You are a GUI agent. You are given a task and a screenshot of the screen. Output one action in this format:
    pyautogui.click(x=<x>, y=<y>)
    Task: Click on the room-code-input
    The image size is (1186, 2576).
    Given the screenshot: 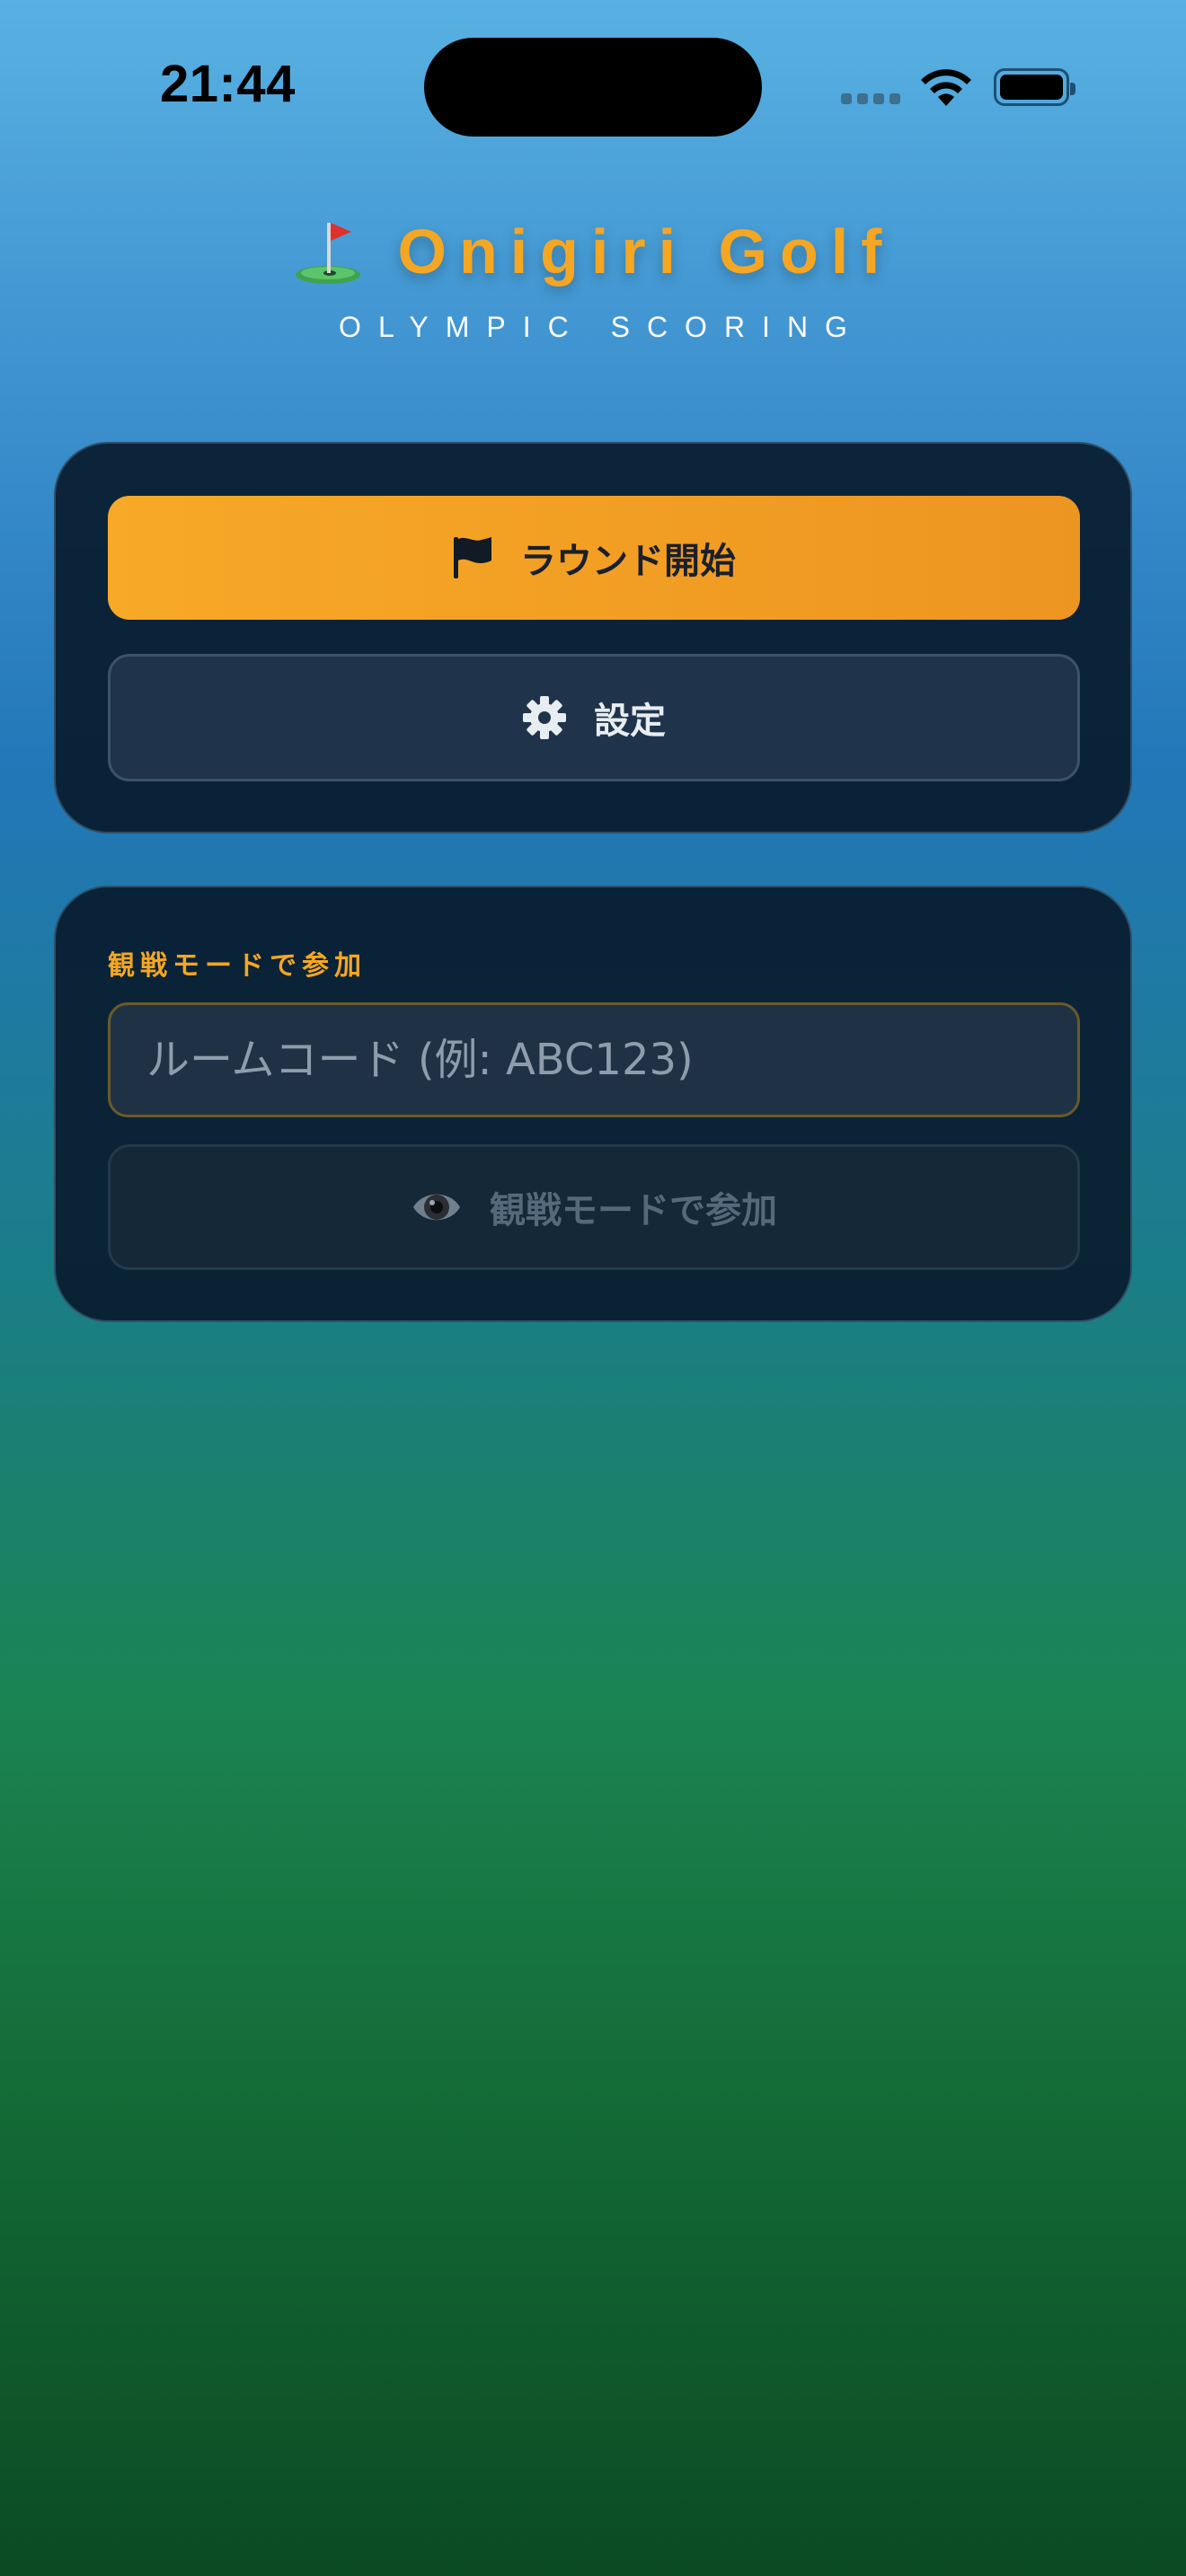 What is the action you would take?
    pyautogui.click(x=594, y=1059)
    